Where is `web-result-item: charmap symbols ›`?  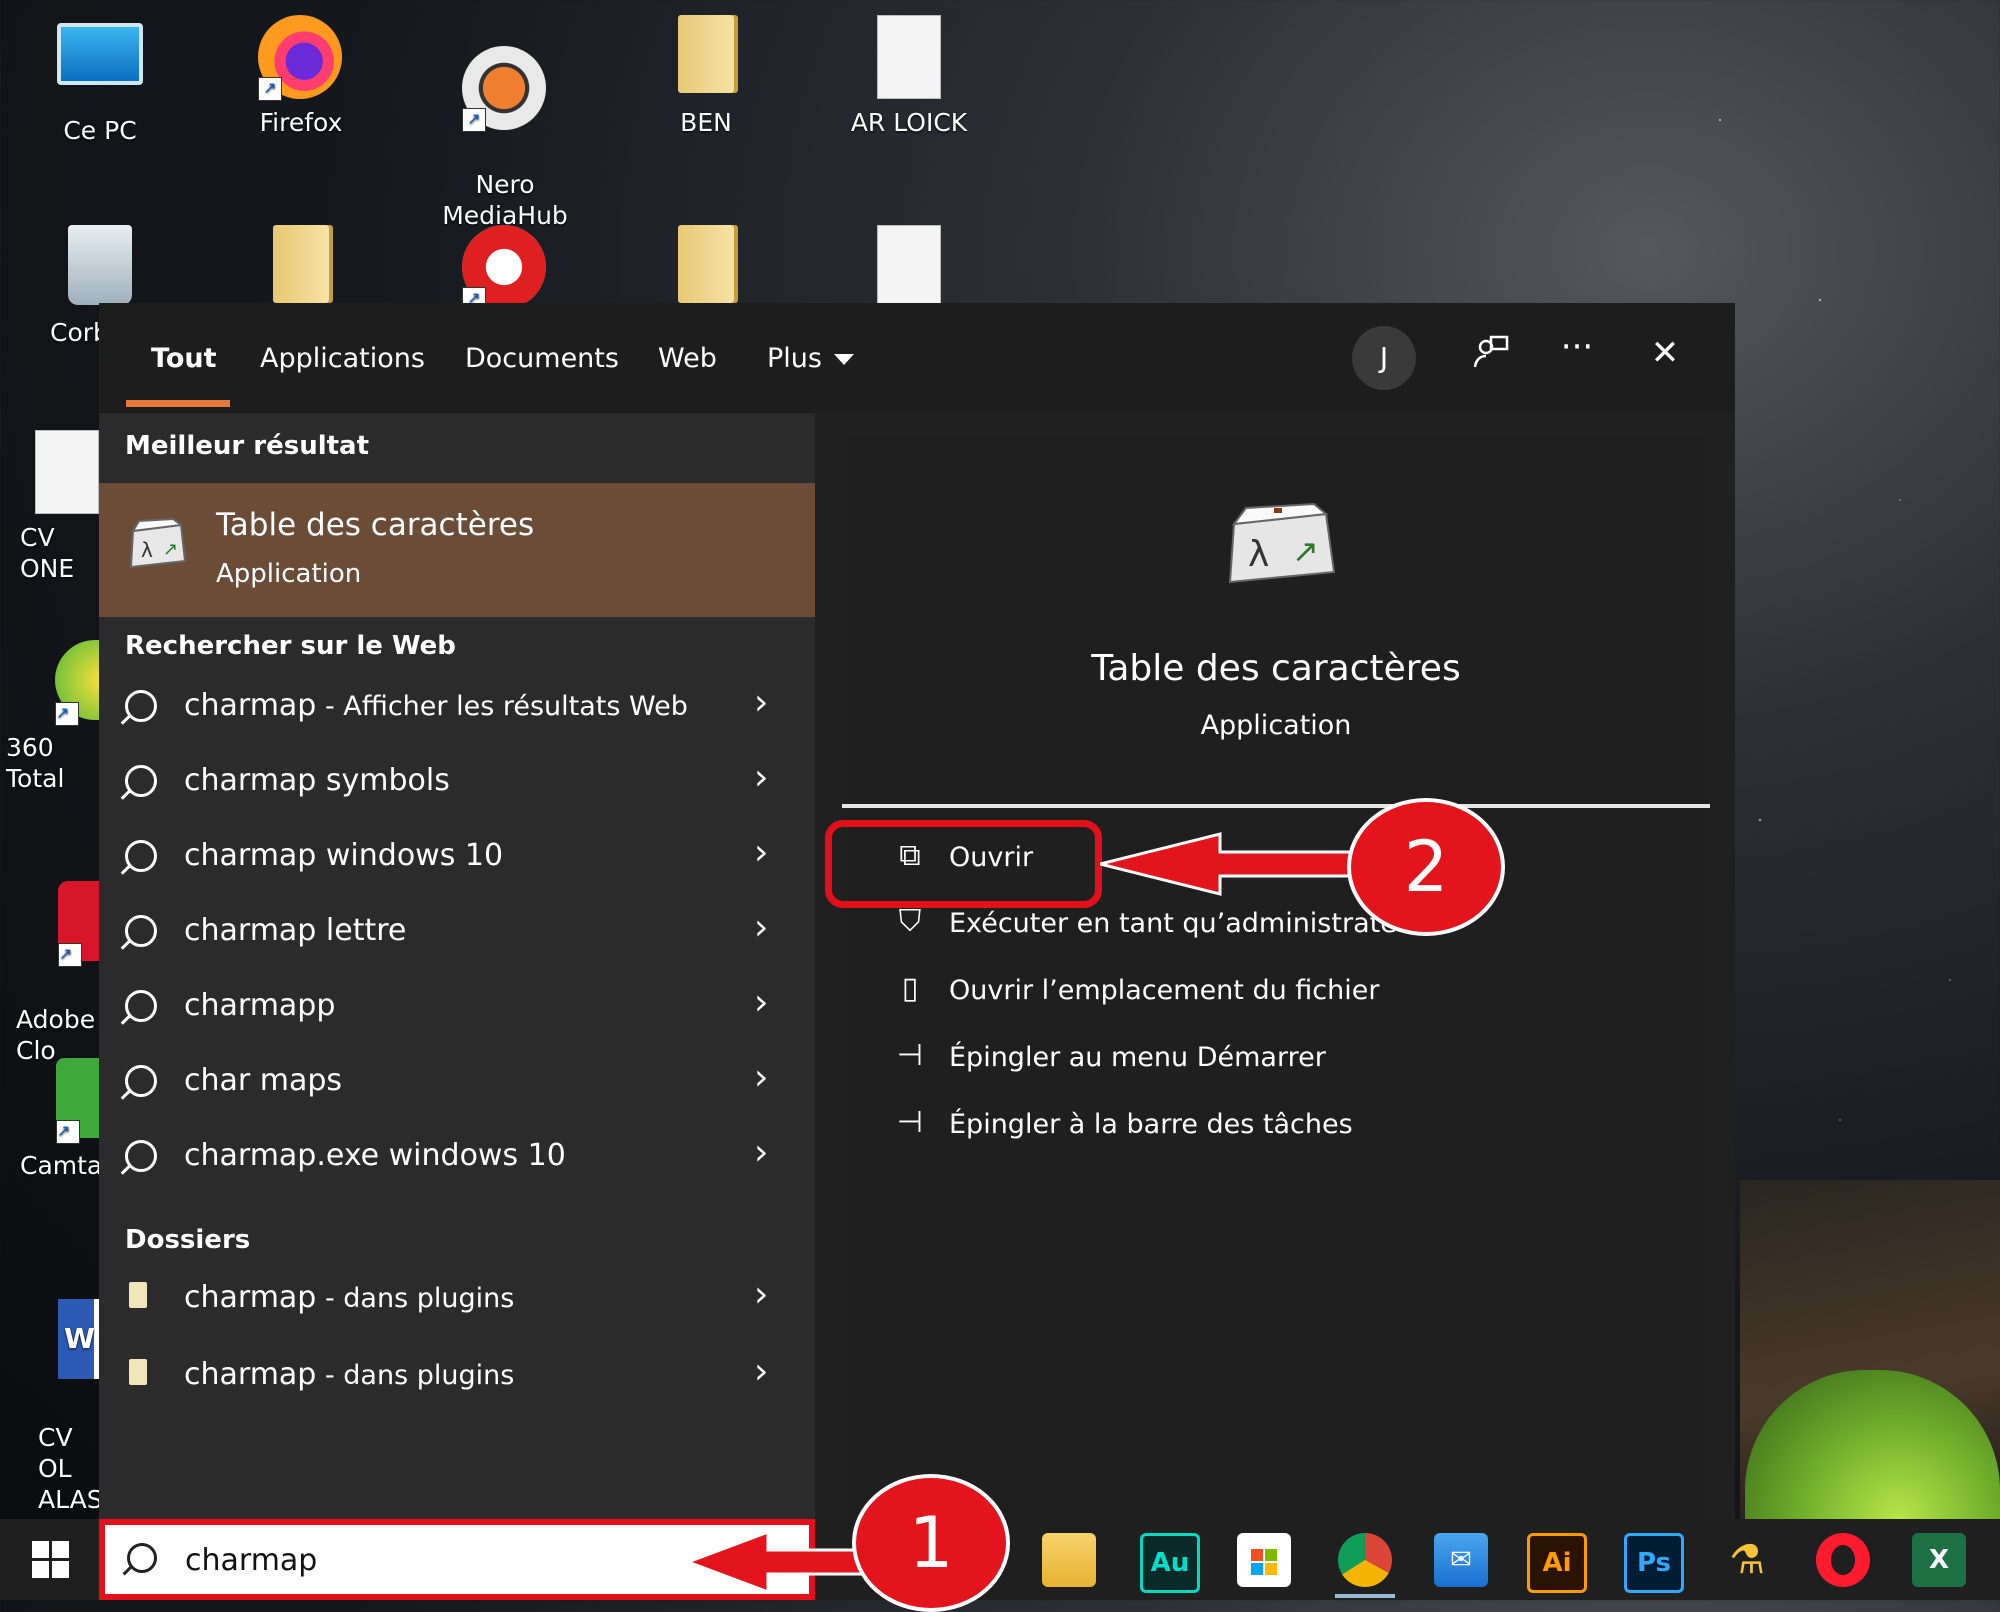
web-result-item: charmap symbols › is located at coordinates (457, 786).